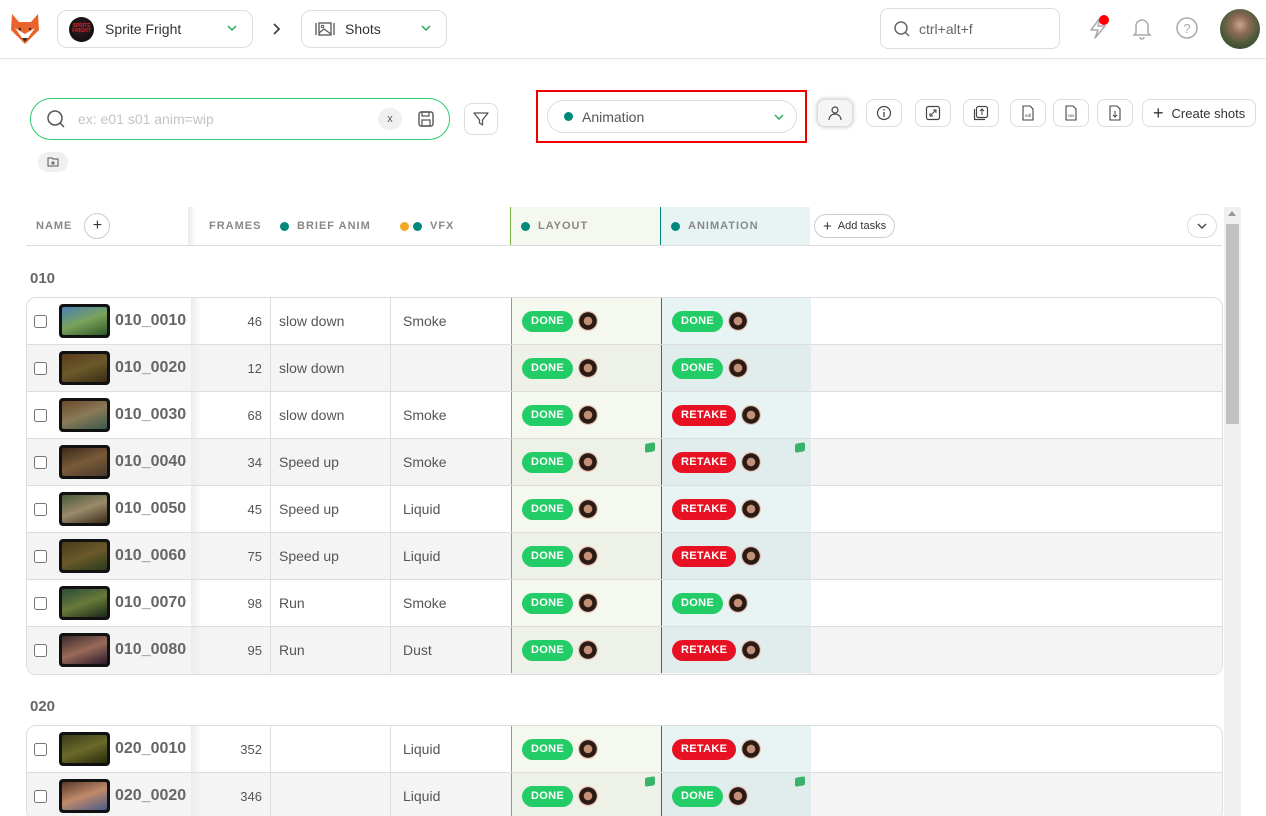 The height and width of the screenshot is (816, 1266). I want to click on assignment-view-button, so click(835, 113).